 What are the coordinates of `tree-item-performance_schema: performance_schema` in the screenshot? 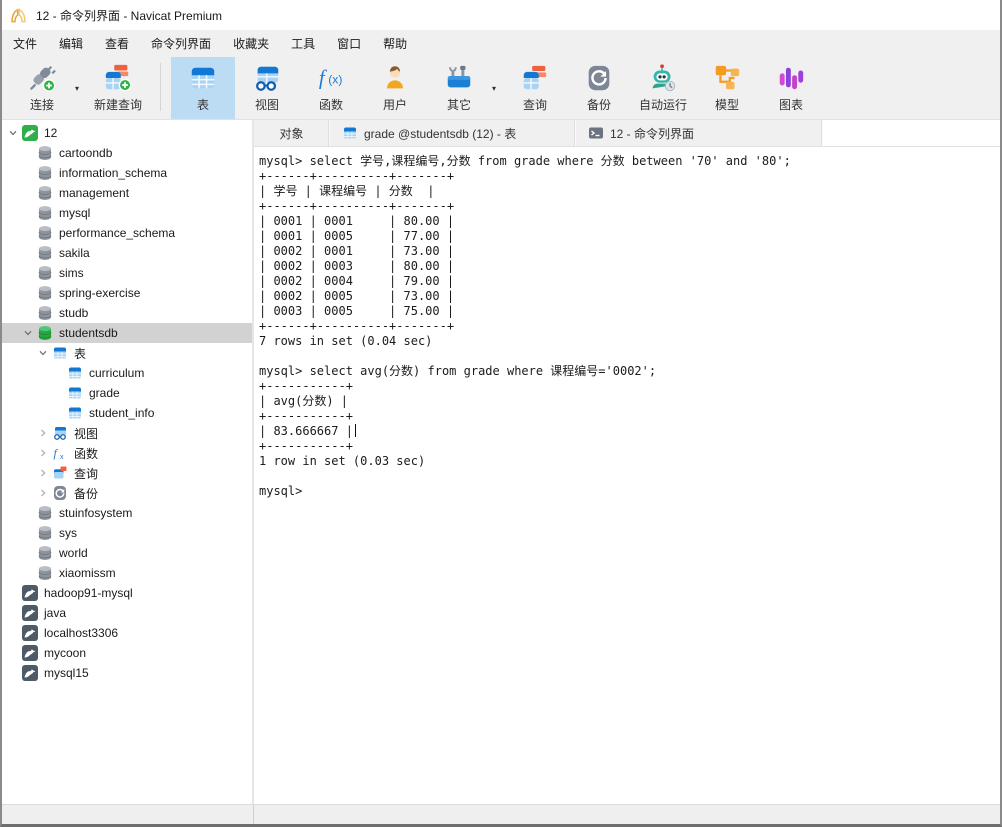 It's located at (127, 233).